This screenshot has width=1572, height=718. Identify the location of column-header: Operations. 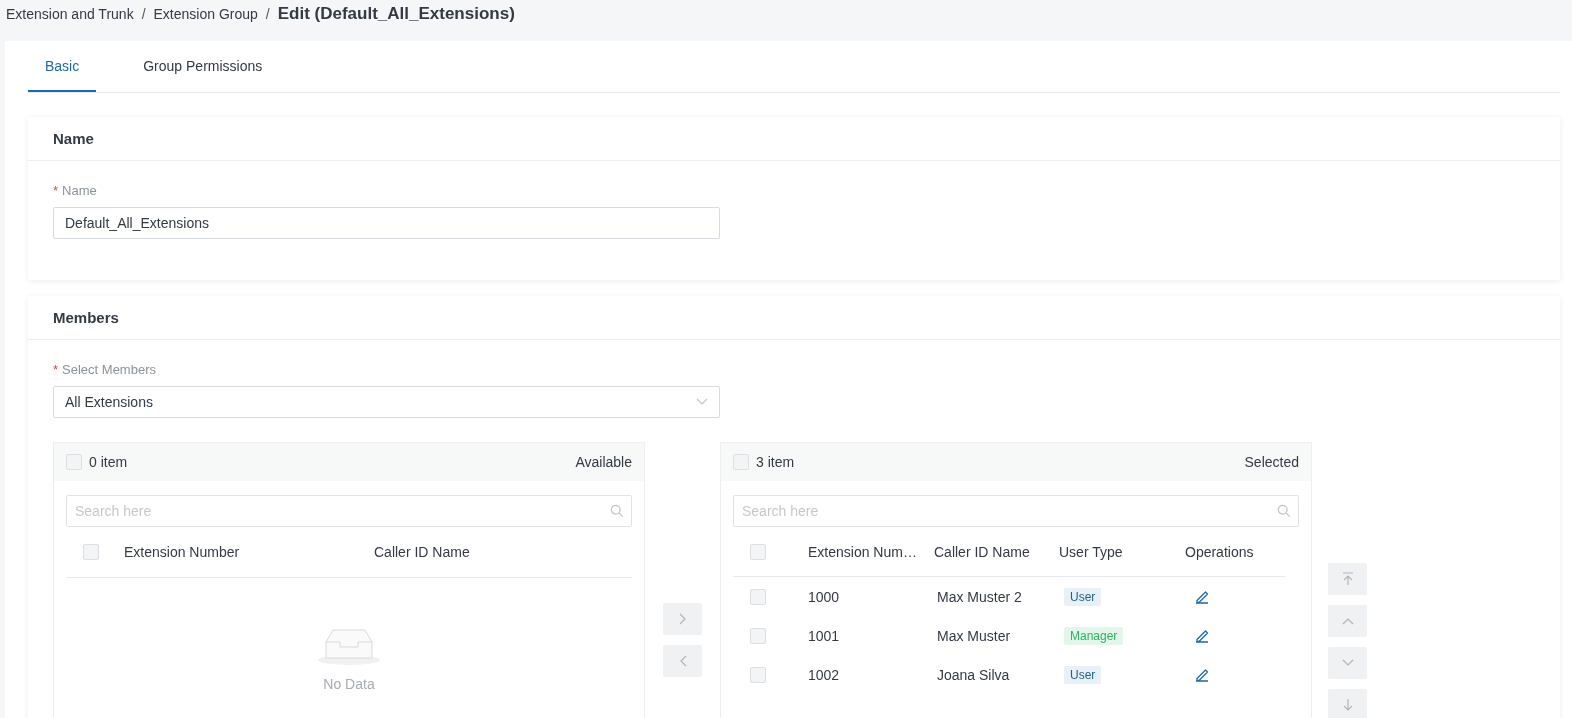
(1220, 551).